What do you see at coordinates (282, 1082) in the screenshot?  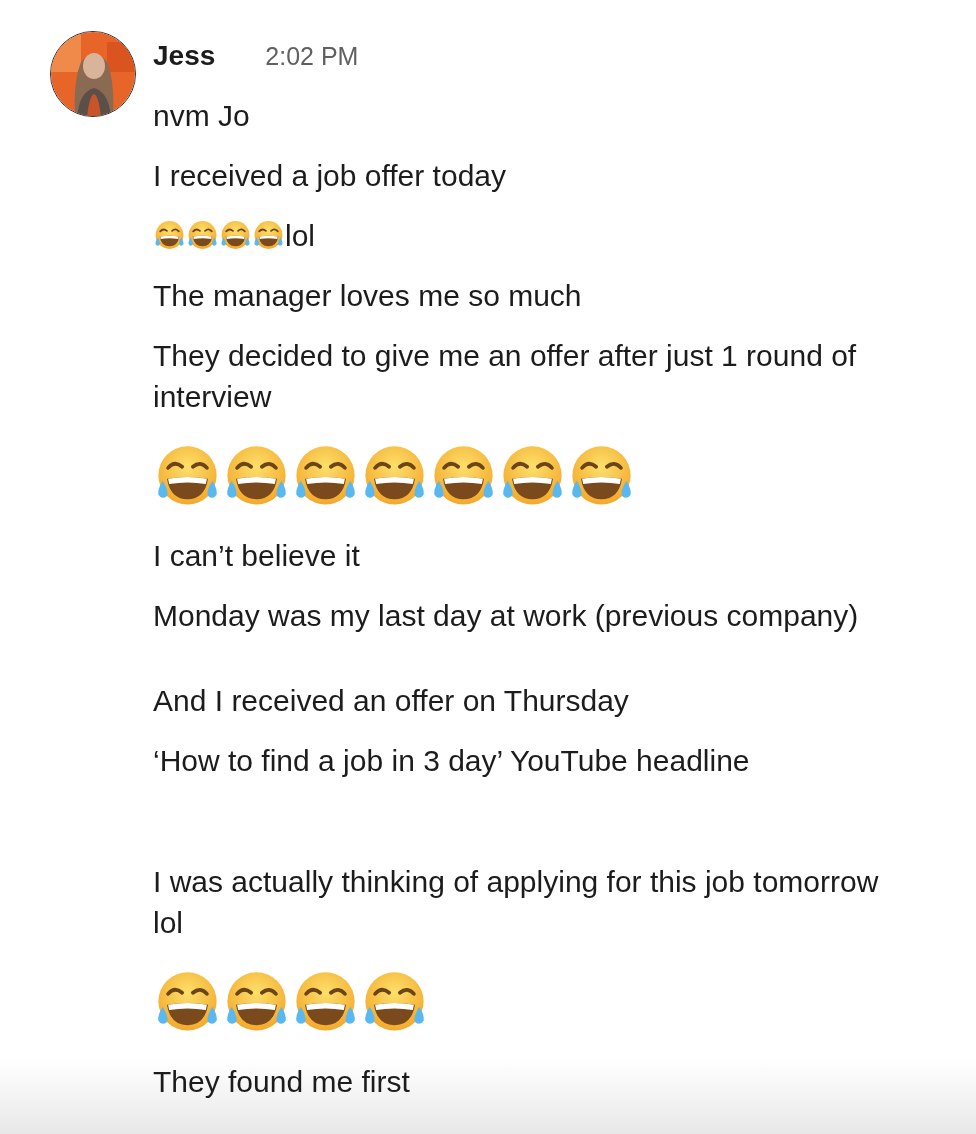 I see `message-text: They found me first` at bounding box center [282, 1082].